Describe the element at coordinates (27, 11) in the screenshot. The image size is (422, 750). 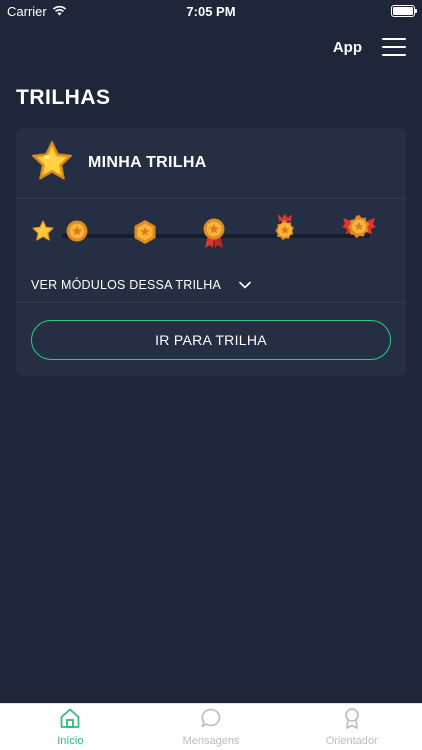
I see `carrier-label: Carrier` at that location.